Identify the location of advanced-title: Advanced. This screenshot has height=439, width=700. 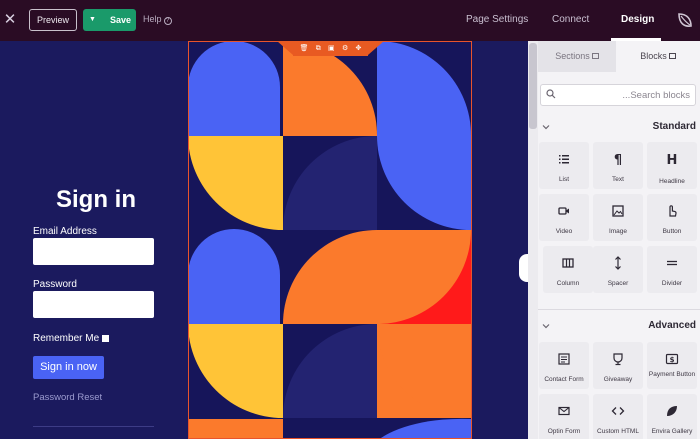
(672, 325).